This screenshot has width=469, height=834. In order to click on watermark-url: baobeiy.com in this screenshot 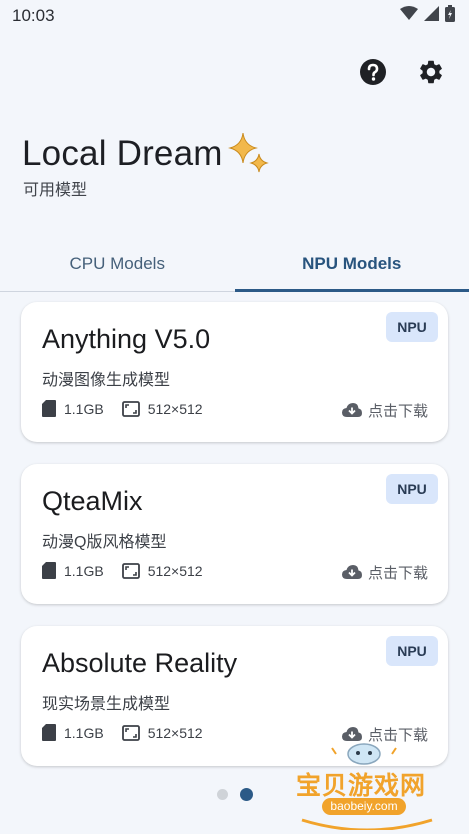, I will do `click(364, 806)`.